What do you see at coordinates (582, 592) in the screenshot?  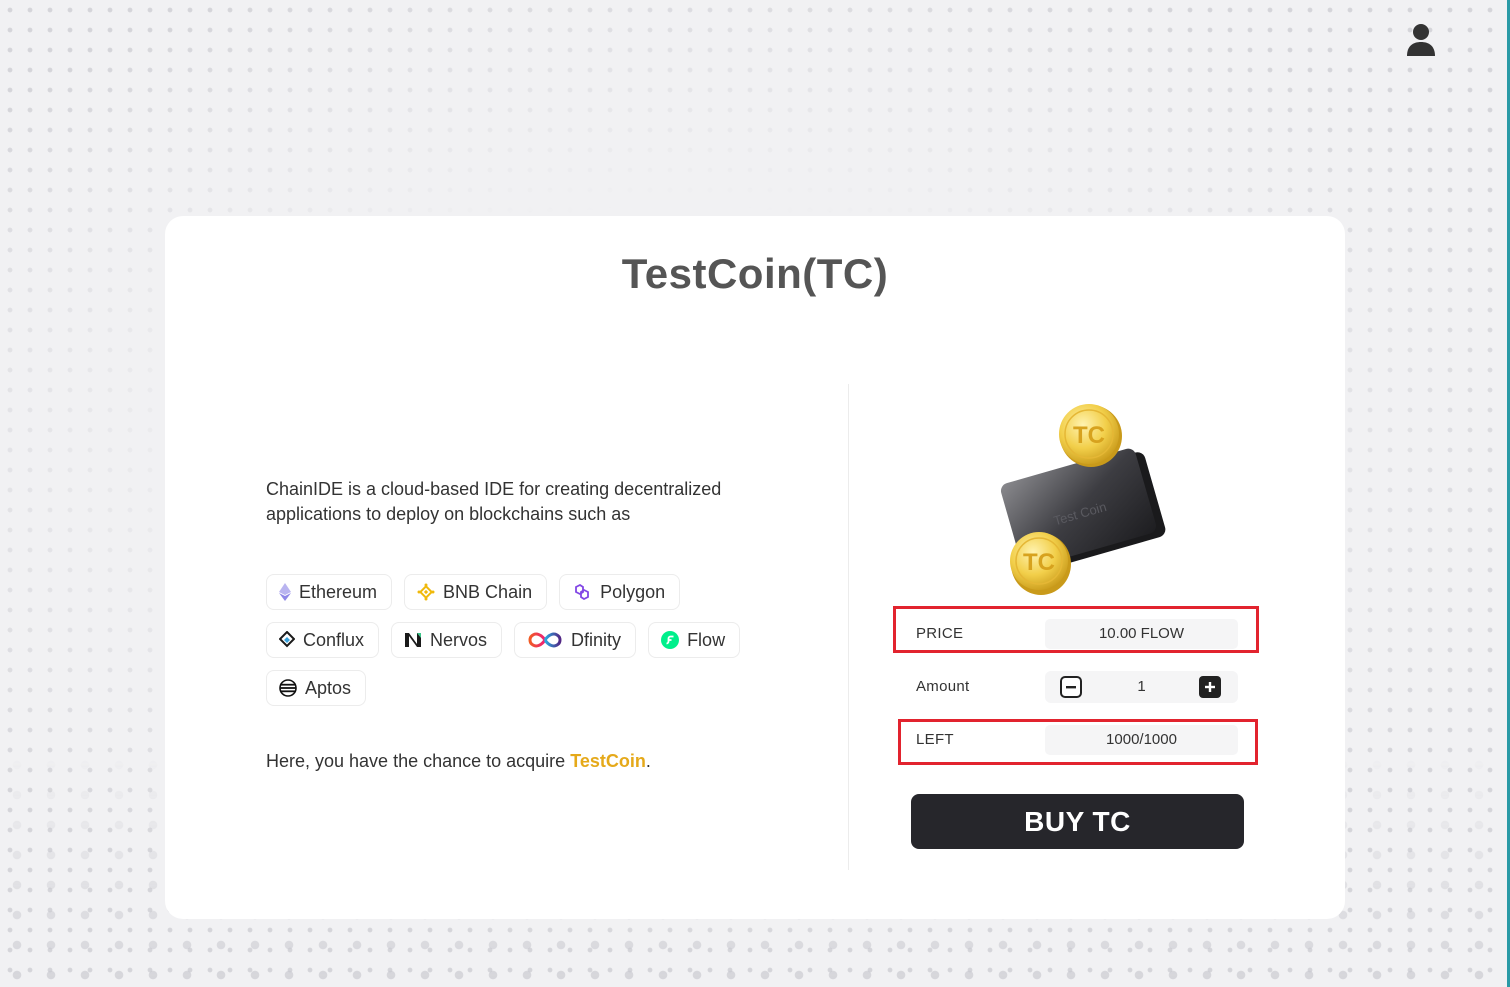 I see `polygon-icon` at bounding box center [582, 592].